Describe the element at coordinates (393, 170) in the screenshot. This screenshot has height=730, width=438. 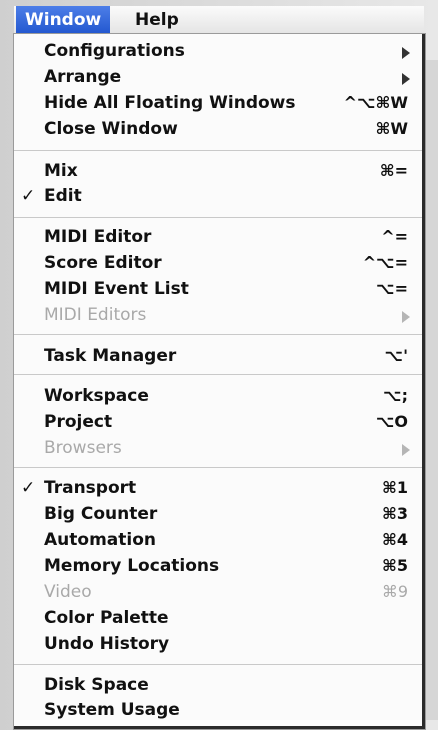
I see `menu-item-shortcut: ⌘=` at that location.